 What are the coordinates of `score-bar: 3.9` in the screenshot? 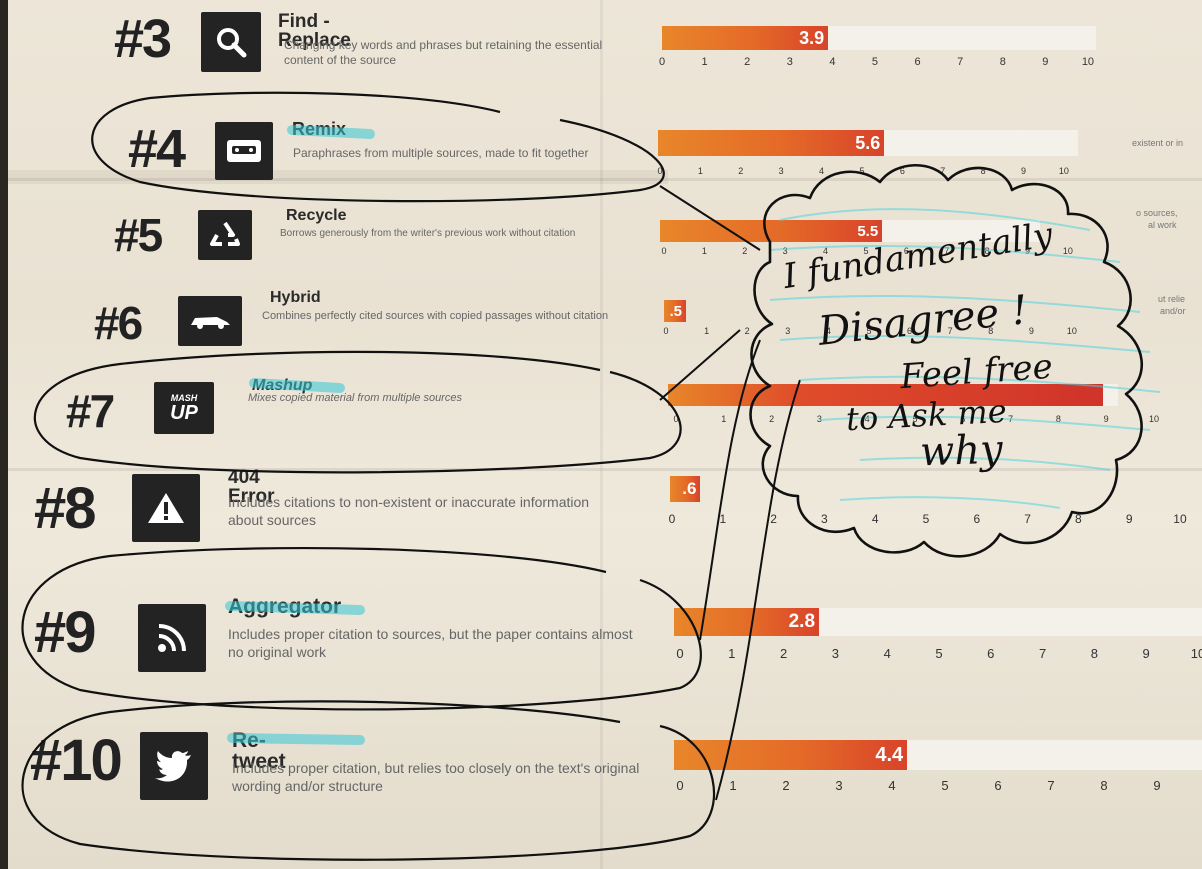 It's located at (879, 38).